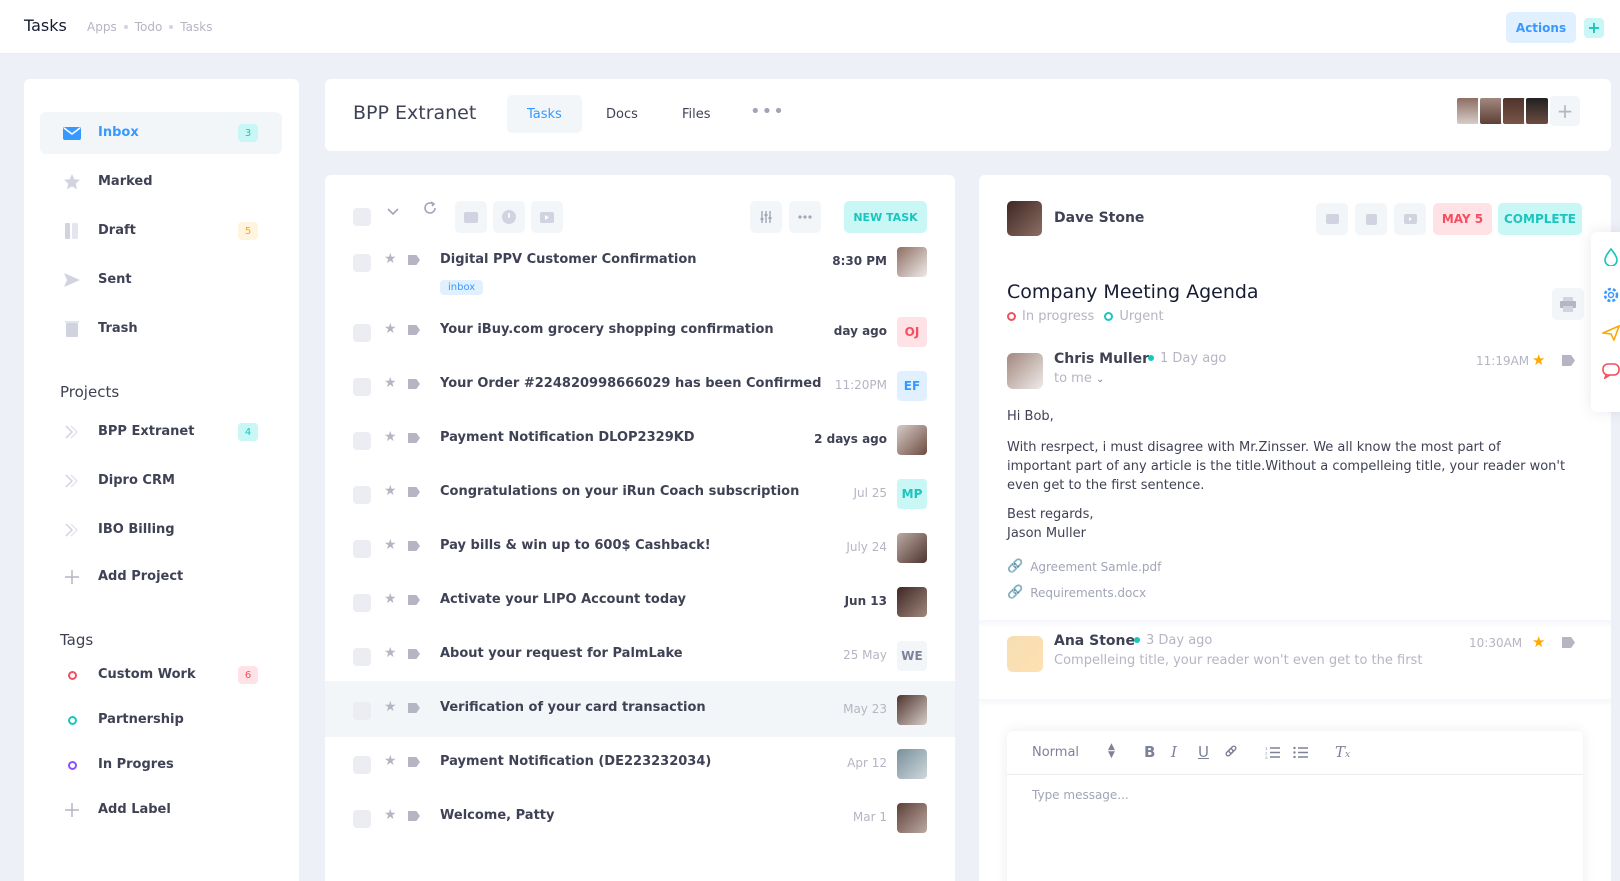 The height and width of the screenshot is (881, 1620). Describe the element at coordinates (1231, 753) in the screenshot. I see `link-icon` at that location.